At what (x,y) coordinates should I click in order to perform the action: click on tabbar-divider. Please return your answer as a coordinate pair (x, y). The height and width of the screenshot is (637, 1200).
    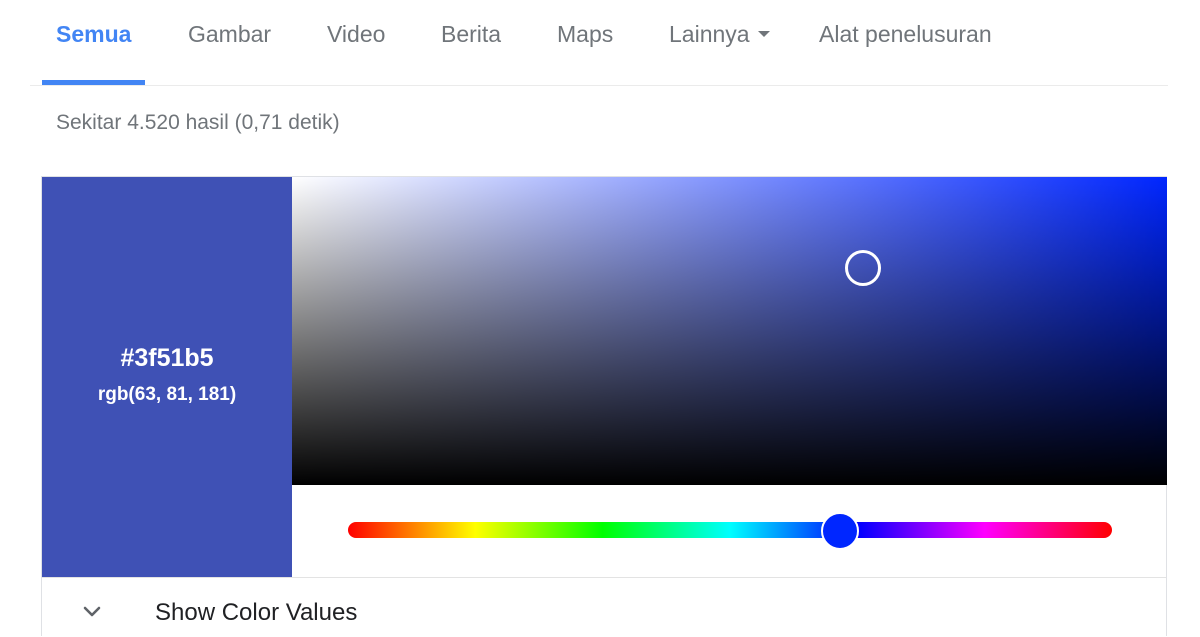
    Looking at the image, I should click on (599, 85).